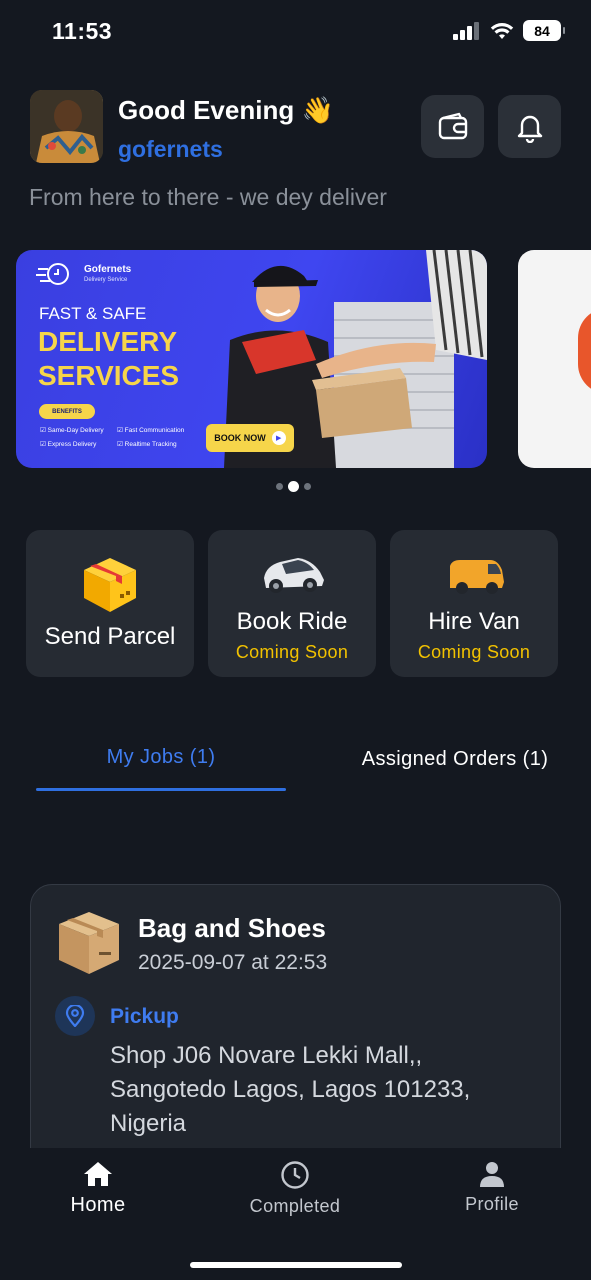 Image resolution: width=591 pixels, height=1280 pixels. I want to click on banner-cta-label: BOOK NOW, so click(240, 438).